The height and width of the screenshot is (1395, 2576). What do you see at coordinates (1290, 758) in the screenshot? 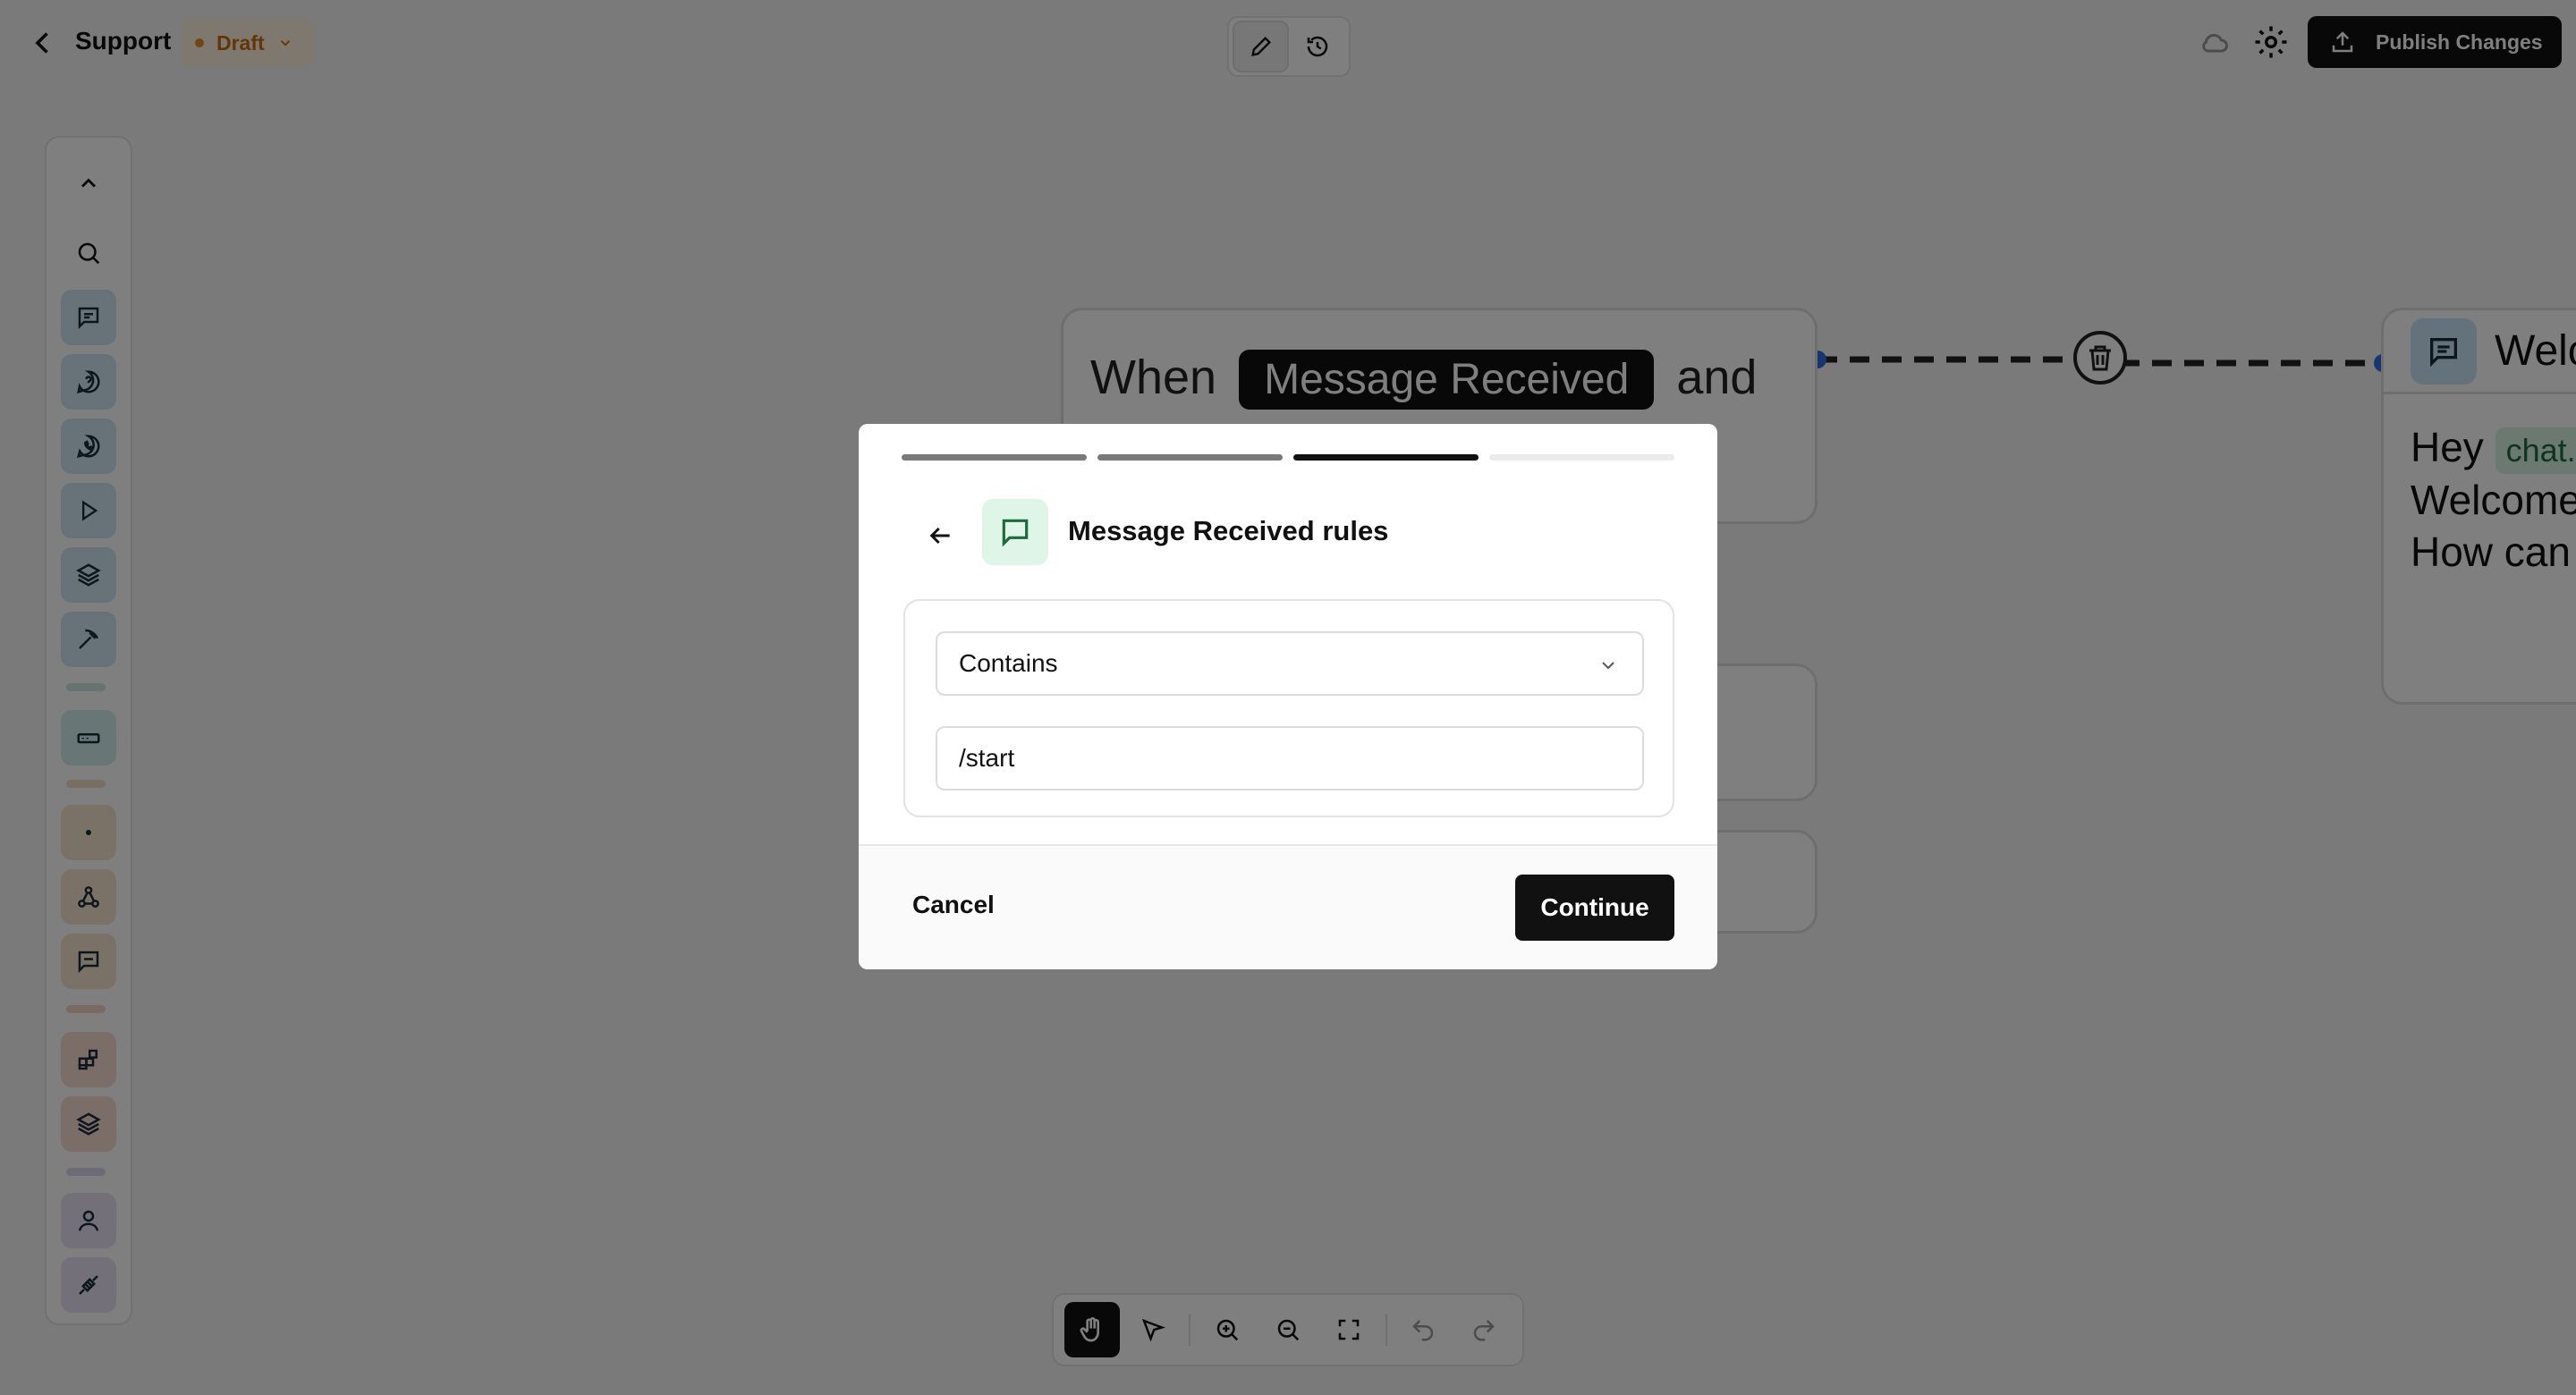
I see `match-value-input` at bounding box center [1290, 758].